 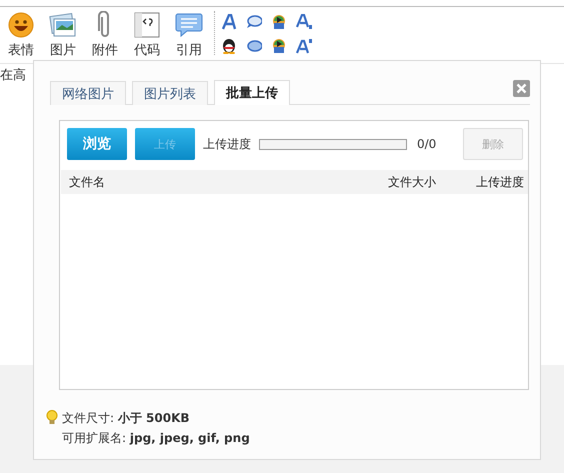 I want to click on column-header: 上传进度, so click(x=499, y=182).